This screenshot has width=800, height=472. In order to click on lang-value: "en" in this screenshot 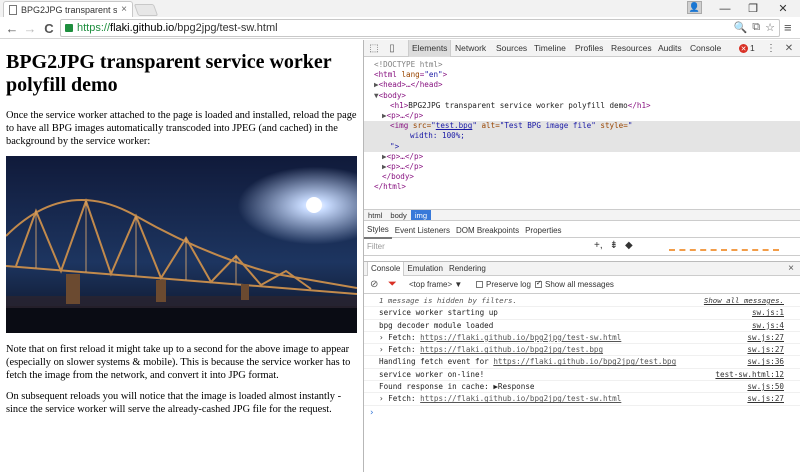, I will do `click(433, 75)`.